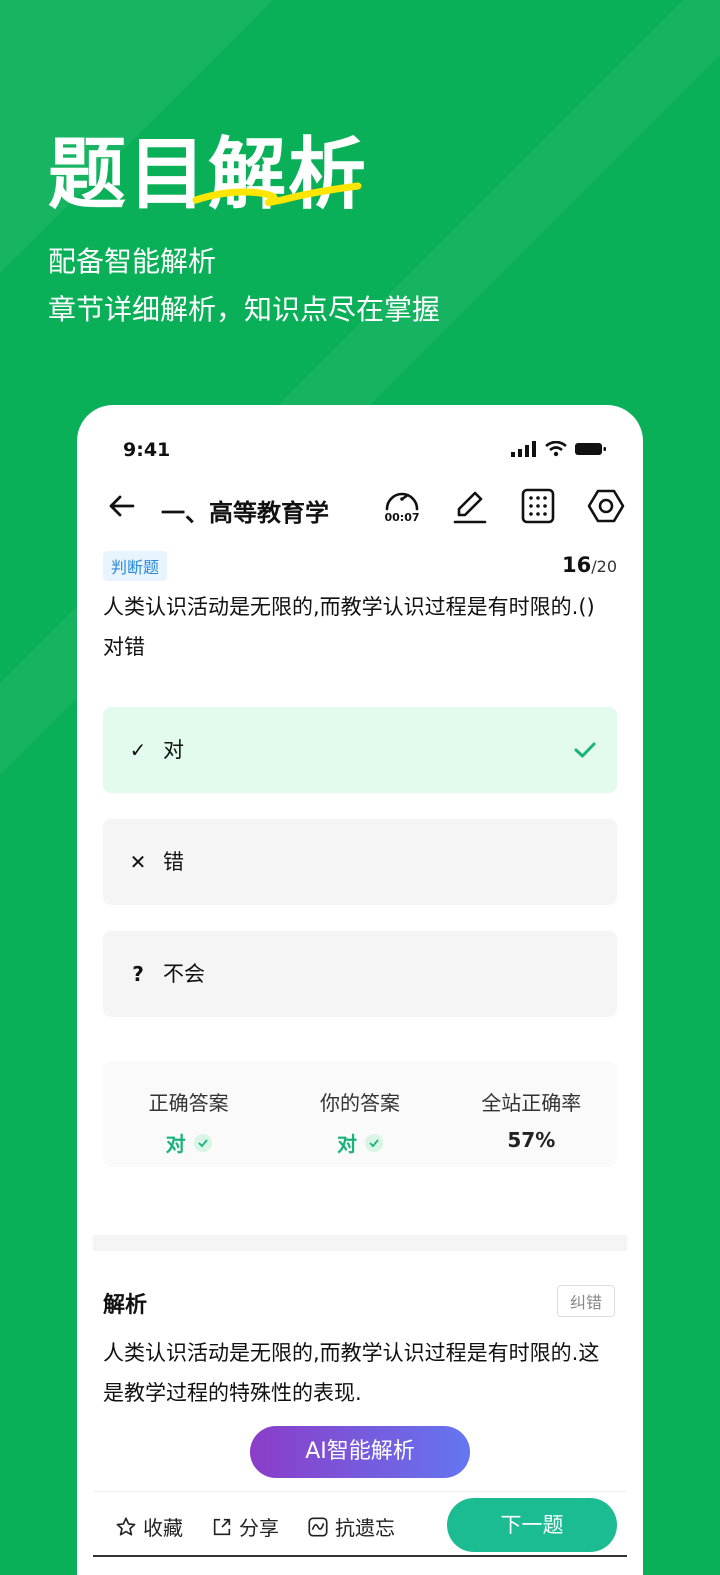  Describe the element at coordinates (360, 509) in the screenshot. I see `nav-bar: 一、高等教育学 00:07` at that location.